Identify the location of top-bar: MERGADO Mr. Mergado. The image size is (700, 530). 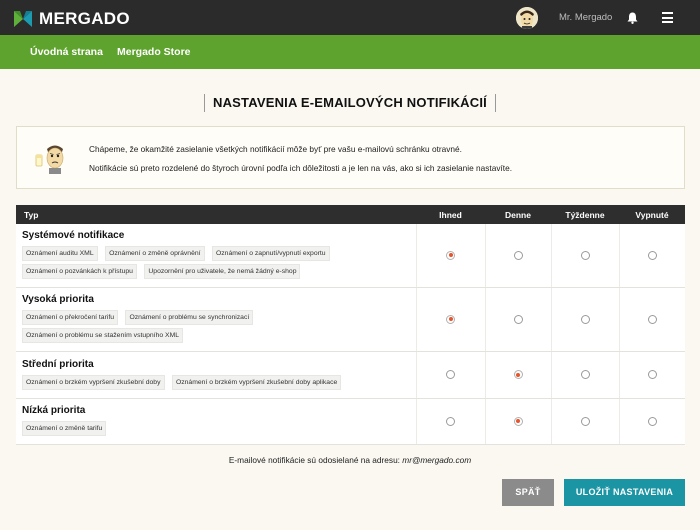
(350, 17).